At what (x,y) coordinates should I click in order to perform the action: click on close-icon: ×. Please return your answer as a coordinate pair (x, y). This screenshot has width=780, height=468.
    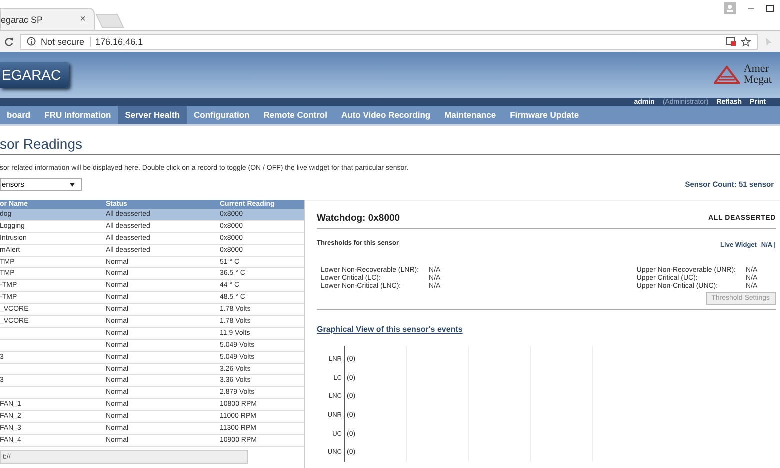
    Looking at the image, I should click on (83, 19).